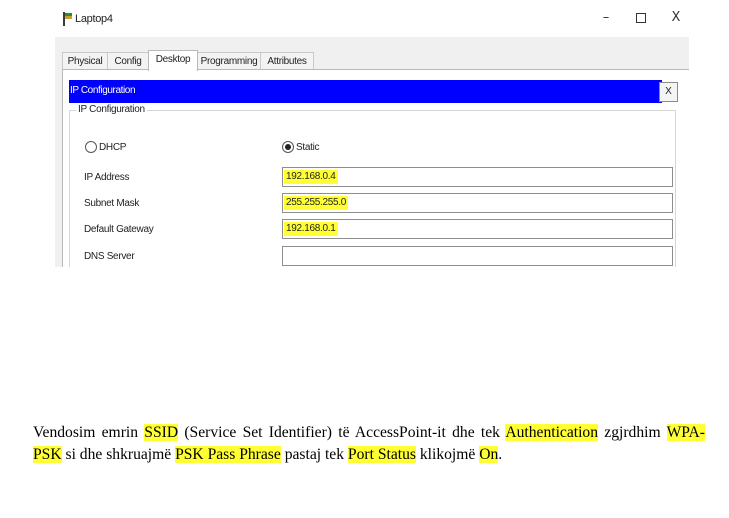  What do you see at coordinates (477, 203) in the screenshot?
I see `subnet-mask-field: 255.255.255.0` at bounding box center [477, 203].